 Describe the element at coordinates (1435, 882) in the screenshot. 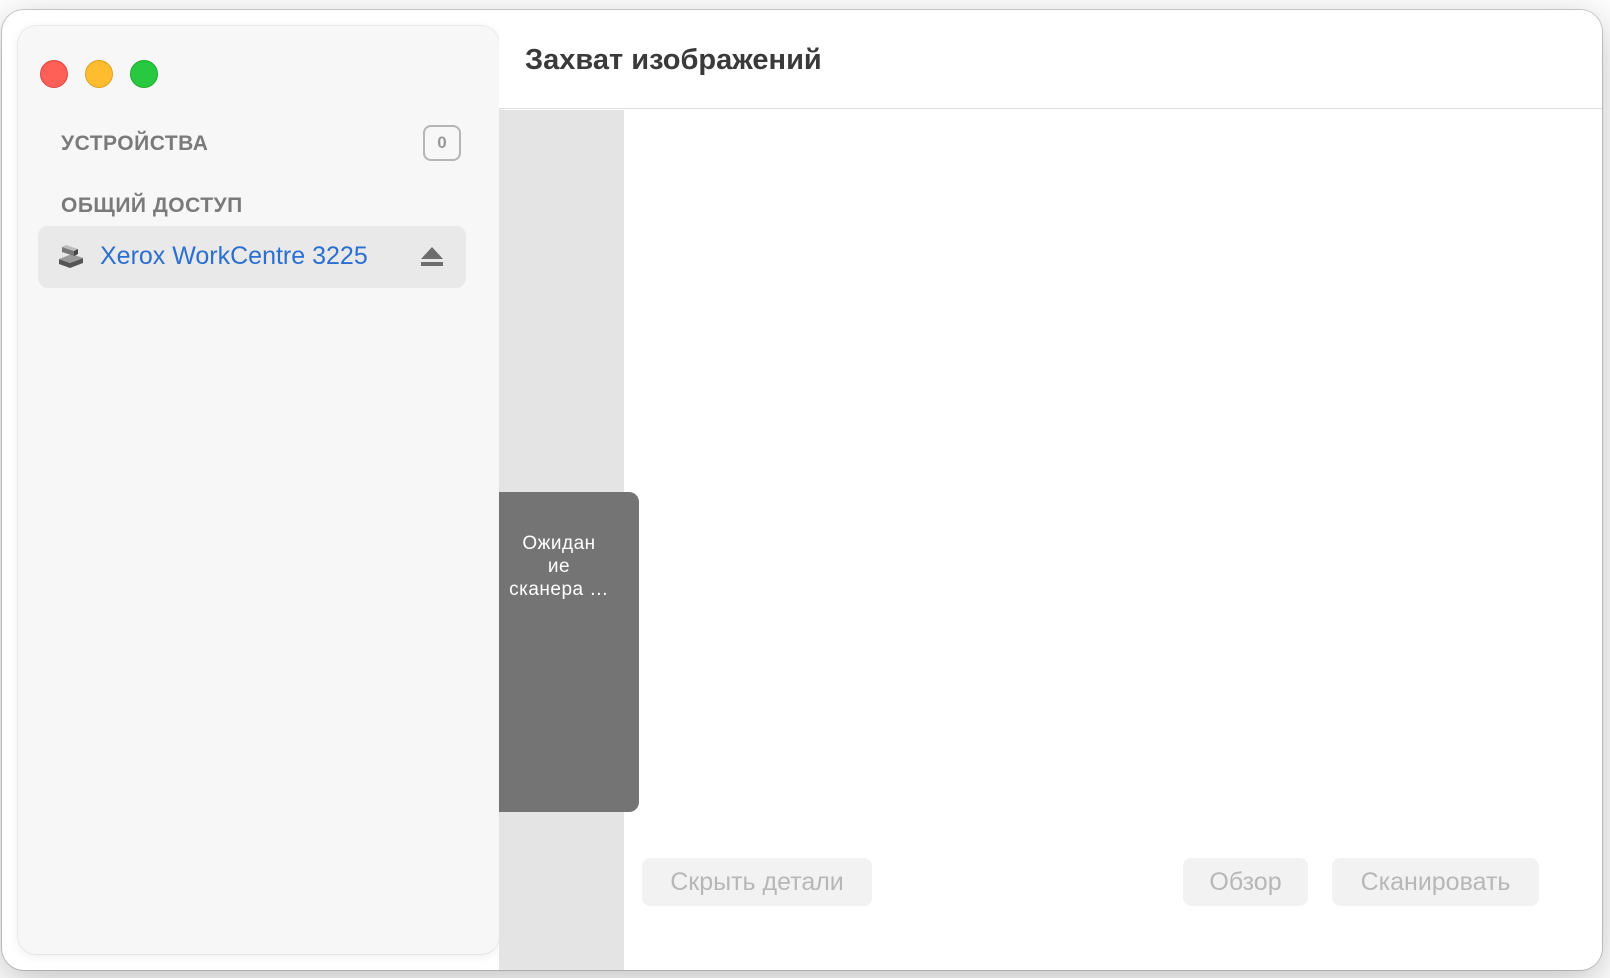

I see `scan-button: Сканировать` at that location.